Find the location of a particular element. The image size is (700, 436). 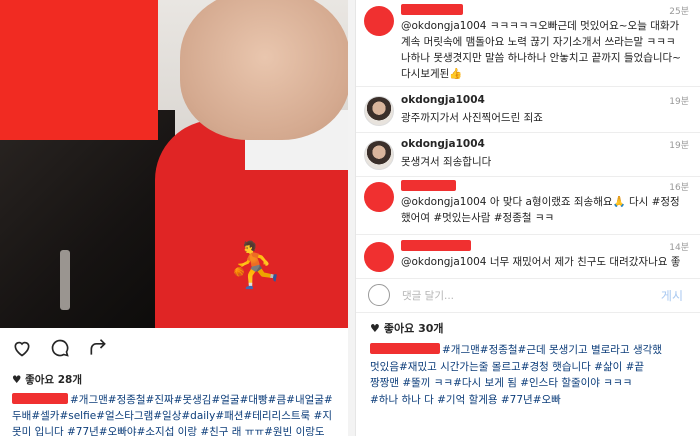

comment-item: okdongja1004 19분 광주까지가서 사진찍어드린 죄죠 is located at coordinates (528, 110).